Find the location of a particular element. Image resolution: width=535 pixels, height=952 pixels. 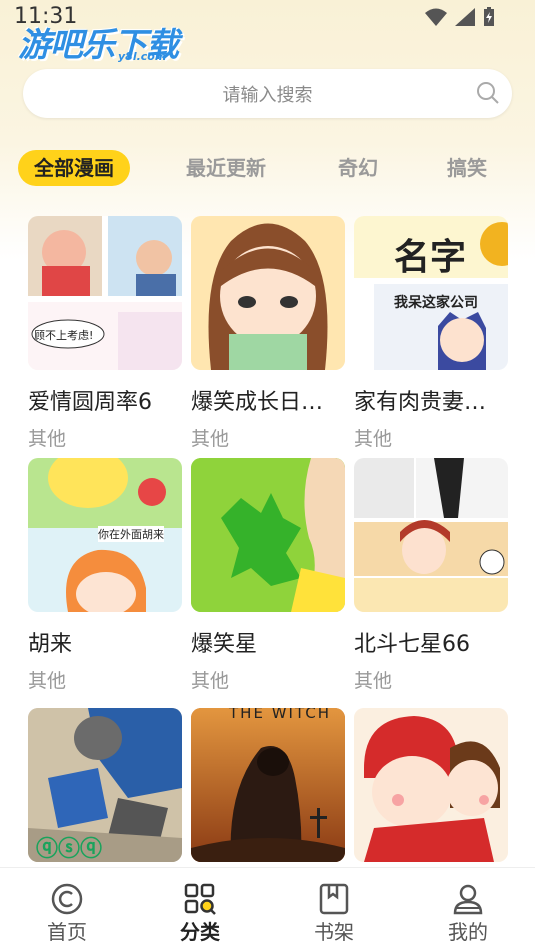

home-icon is located at coordinates (67, 899).